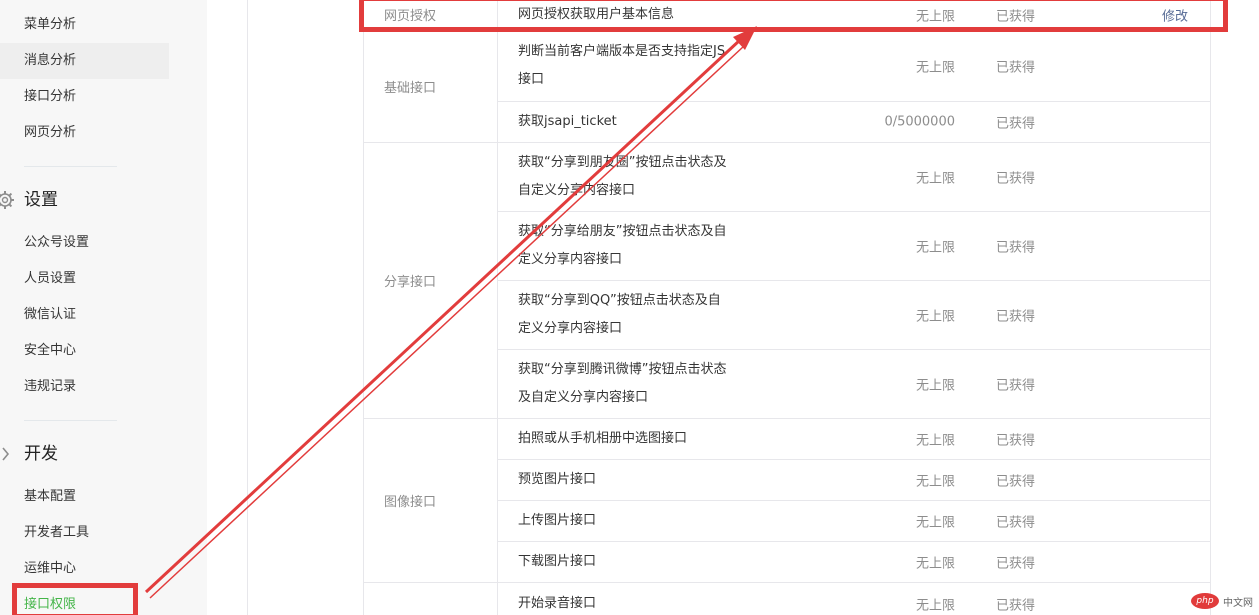  Describe the element at coordinates (1222, 601) in the screenshot. I see `watermark: php 中文网` at that location.